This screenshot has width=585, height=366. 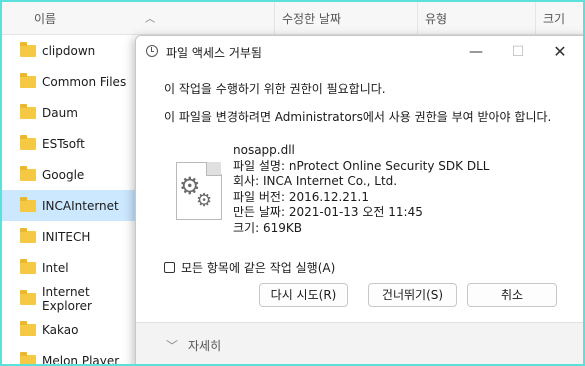 What do you see at coordinates (69, 50) in the screenshot?
I see `folder-name: clipdown` at bounding box center [69, 50].